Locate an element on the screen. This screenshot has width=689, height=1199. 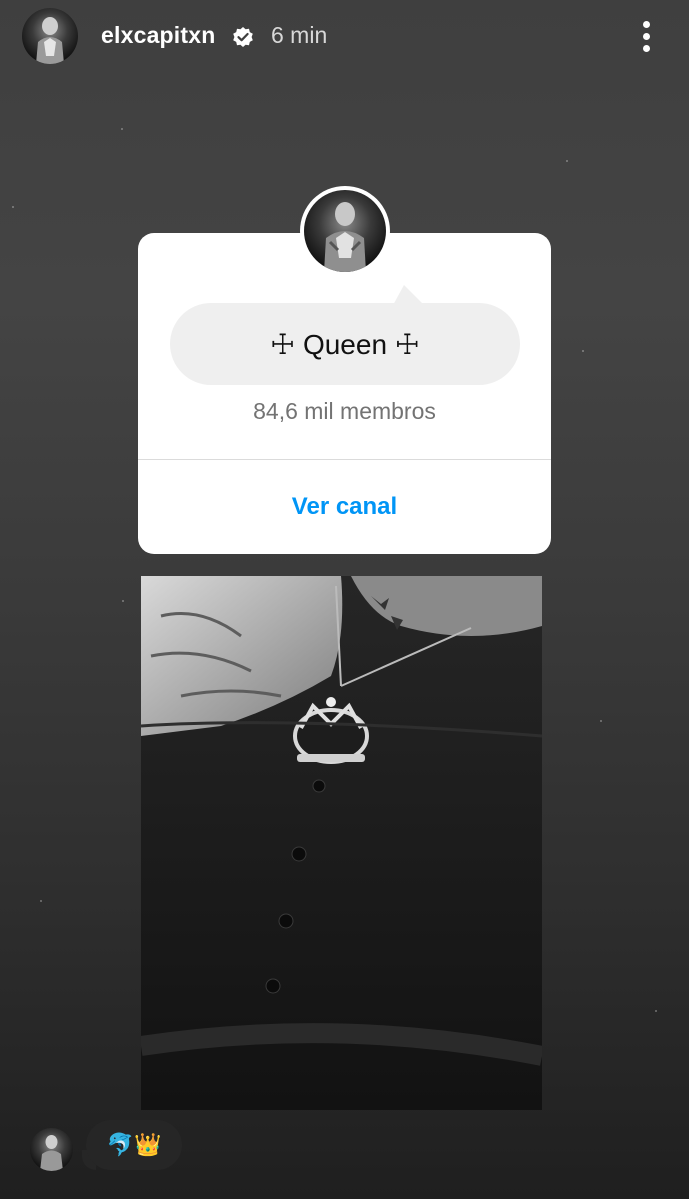
more-vertical-icon is located at coordinates (647, 36).